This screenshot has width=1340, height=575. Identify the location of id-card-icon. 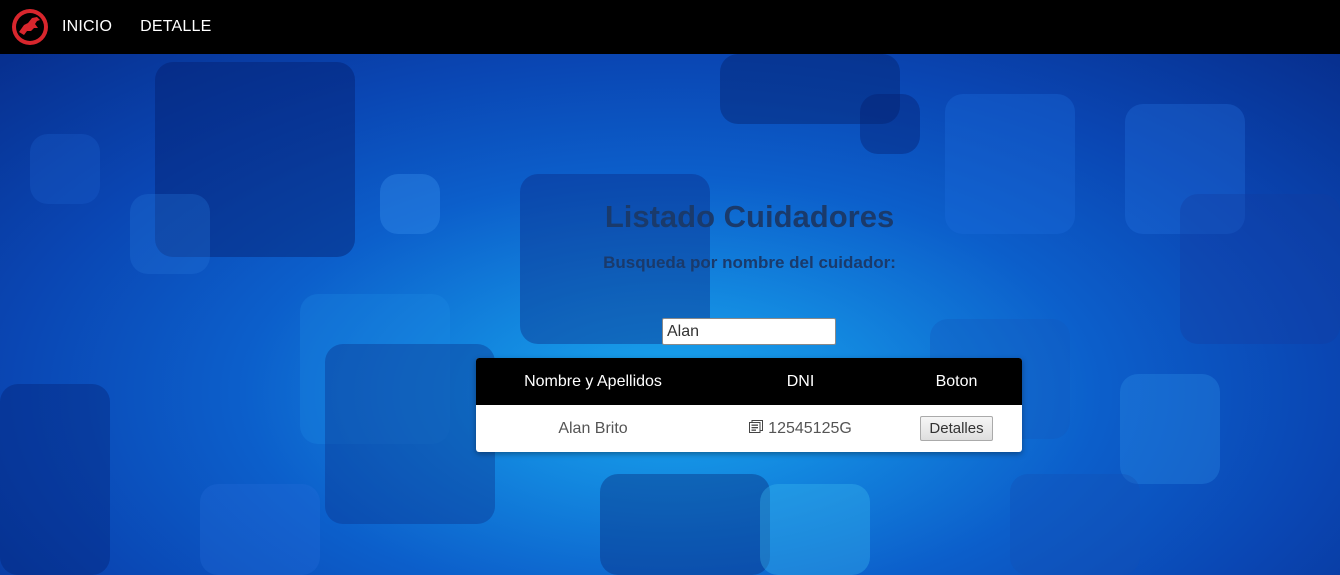
(756, 428).